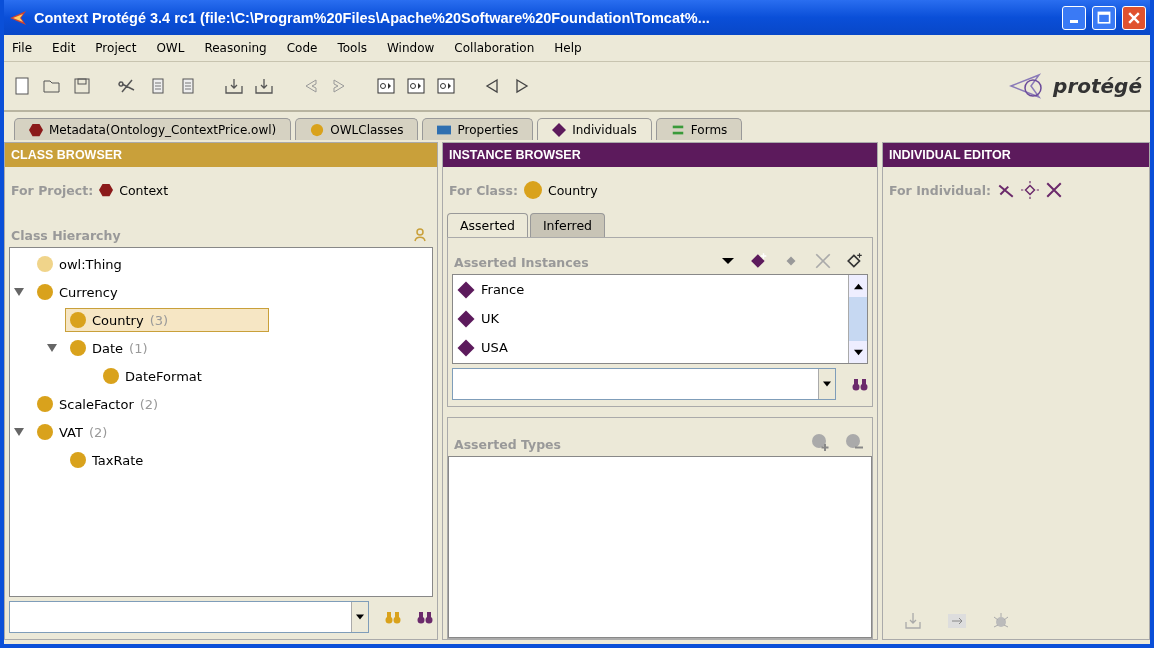 The width and height of the screenshot is (1154, 648). What do you see at coordinates (855, 261) in the screenshot?
I see `outline-diamond-icon` at bounding box center [855, 261].